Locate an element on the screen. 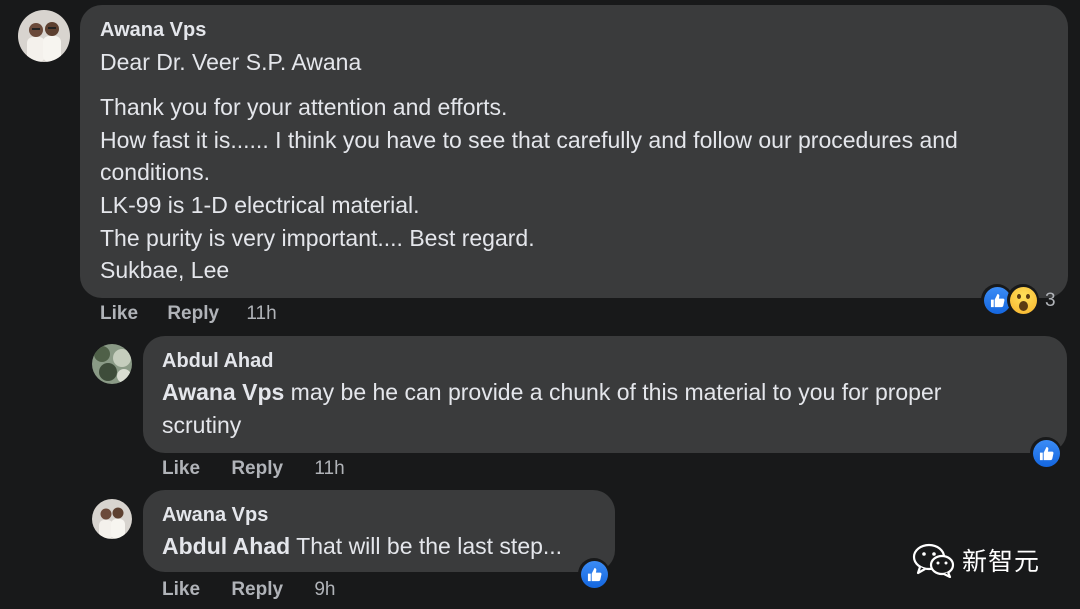 The height and width of the screenshot is (609, 1080). wechat-icon is located at coordinates (933, 560).